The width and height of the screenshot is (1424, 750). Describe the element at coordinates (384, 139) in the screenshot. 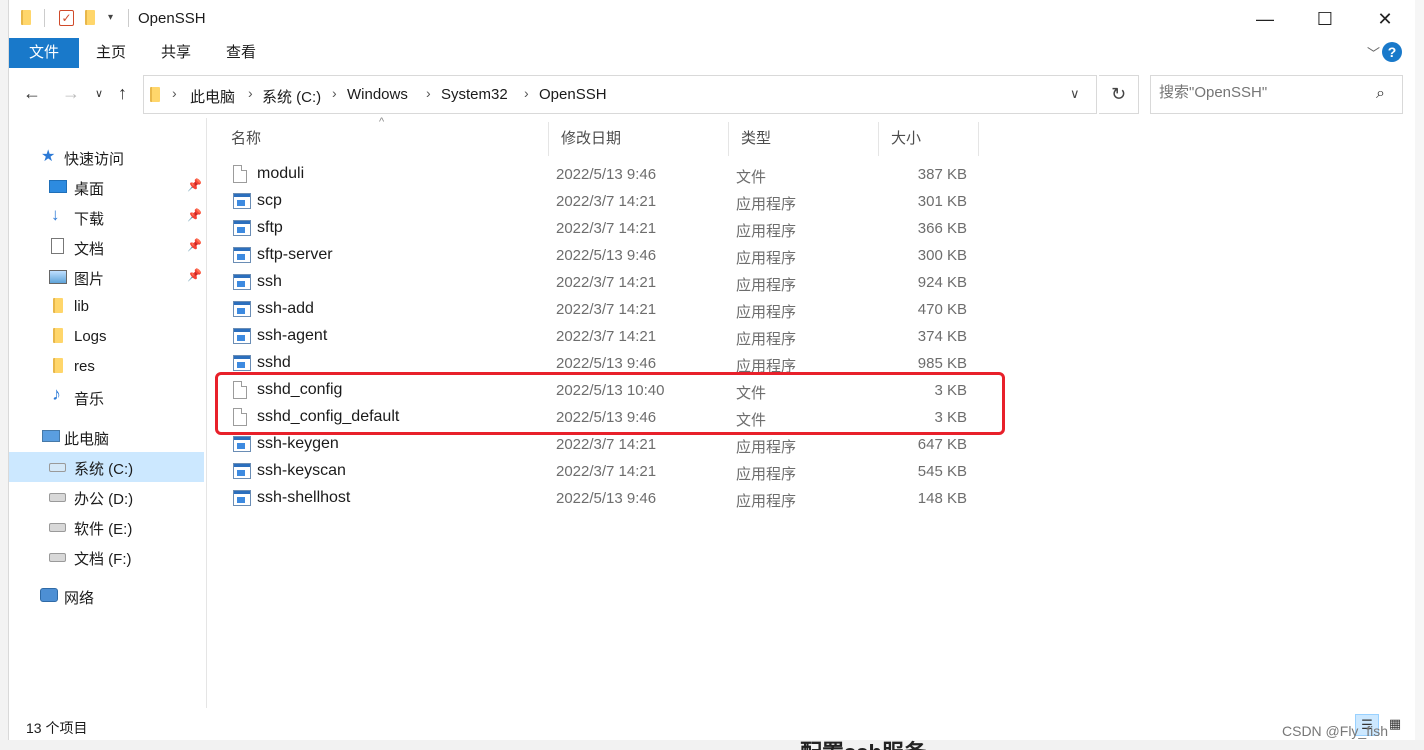

I see `column-header-name: 名称` at that location.